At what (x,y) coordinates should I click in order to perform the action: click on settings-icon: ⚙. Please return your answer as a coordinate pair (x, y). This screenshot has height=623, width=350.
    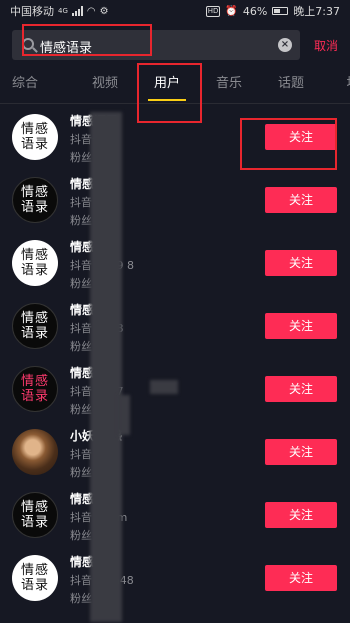
    Looking at the image, I should click on (104, 11).